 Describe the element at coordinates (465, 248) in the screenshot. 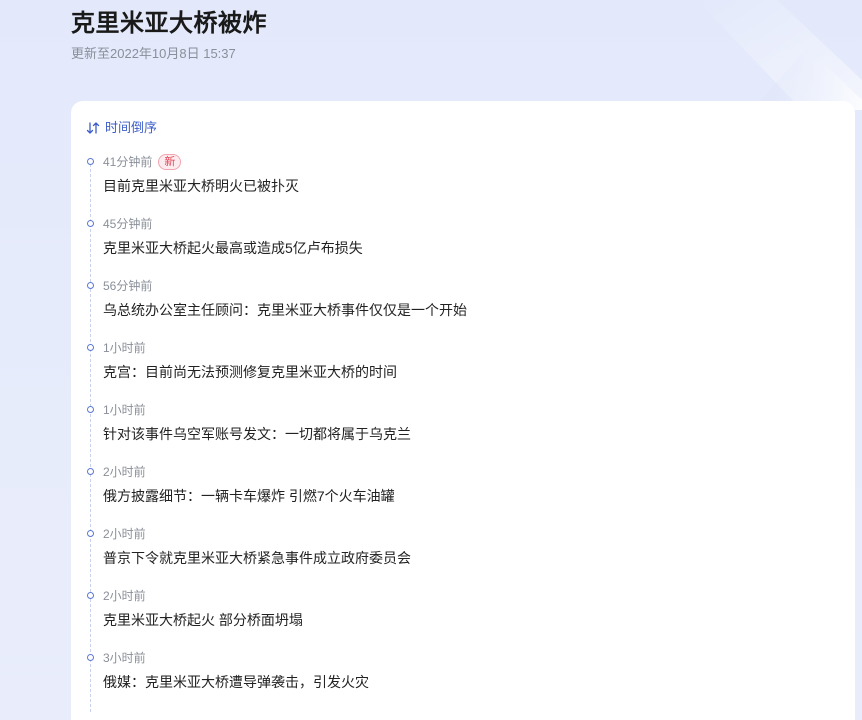

I see `item-headline: 克里米亚大桥起火最高或造成5亿卢布损失` at that location.